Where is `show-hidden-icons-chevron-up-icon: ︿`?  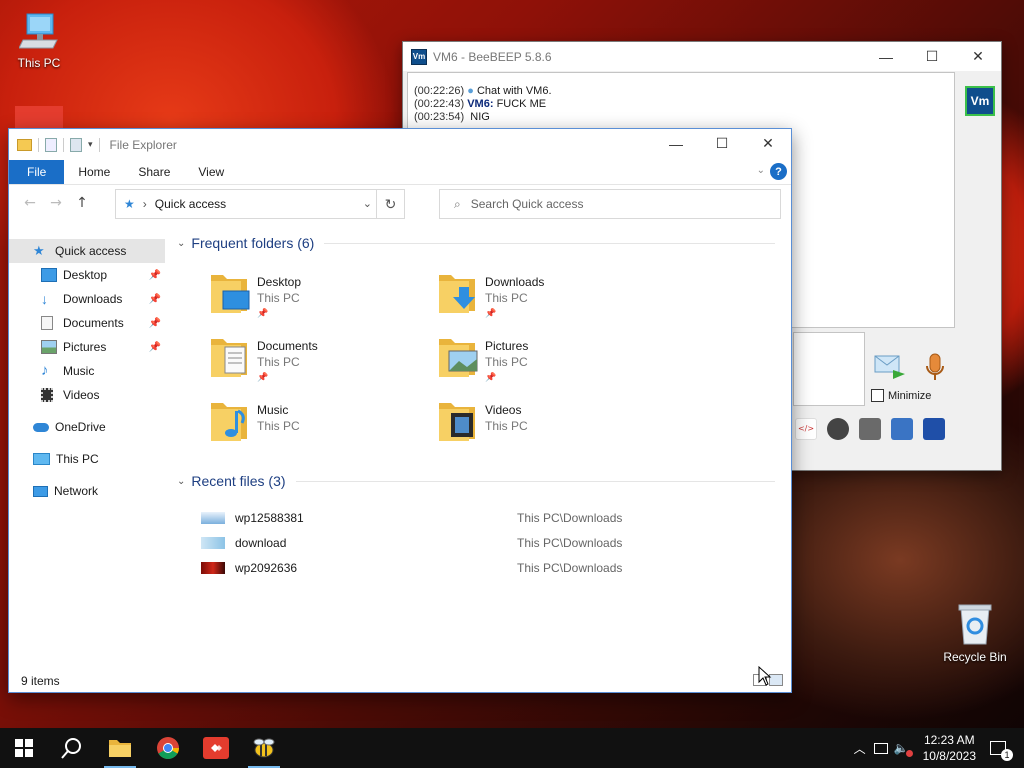 show-hidden-icons-chevron-up-icon: ︿ is located at coordinates (860, 748).